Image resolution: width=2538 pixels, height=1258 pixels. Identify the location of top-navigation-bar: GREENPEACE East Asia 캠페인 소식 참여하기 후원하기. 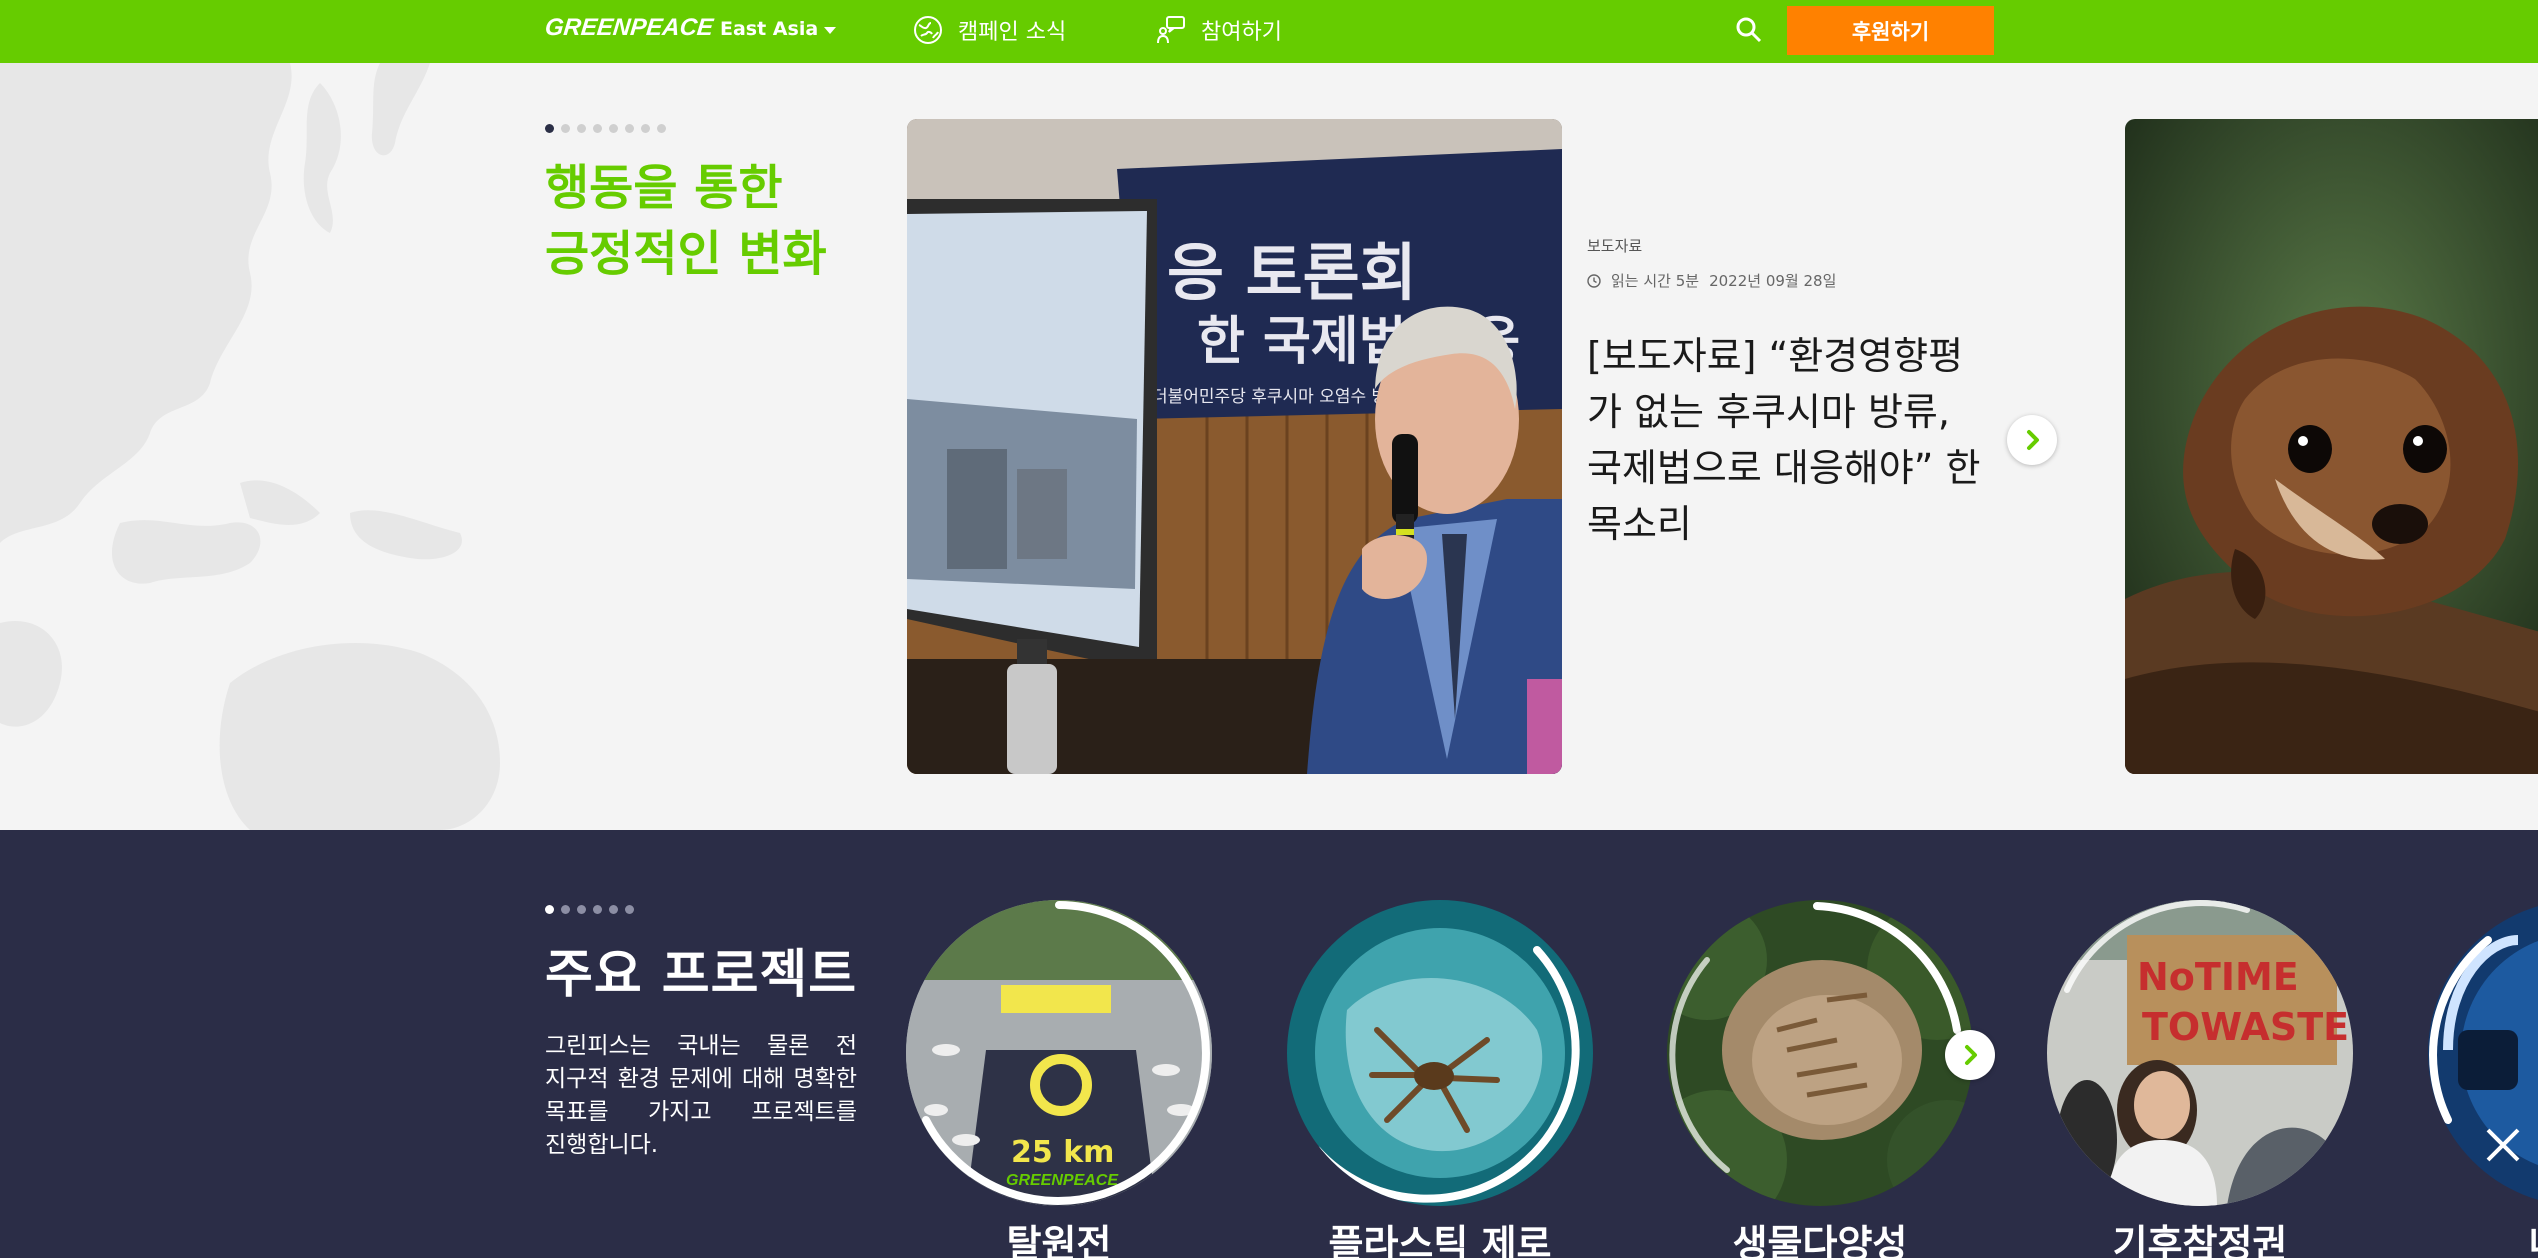
(1269, 31).